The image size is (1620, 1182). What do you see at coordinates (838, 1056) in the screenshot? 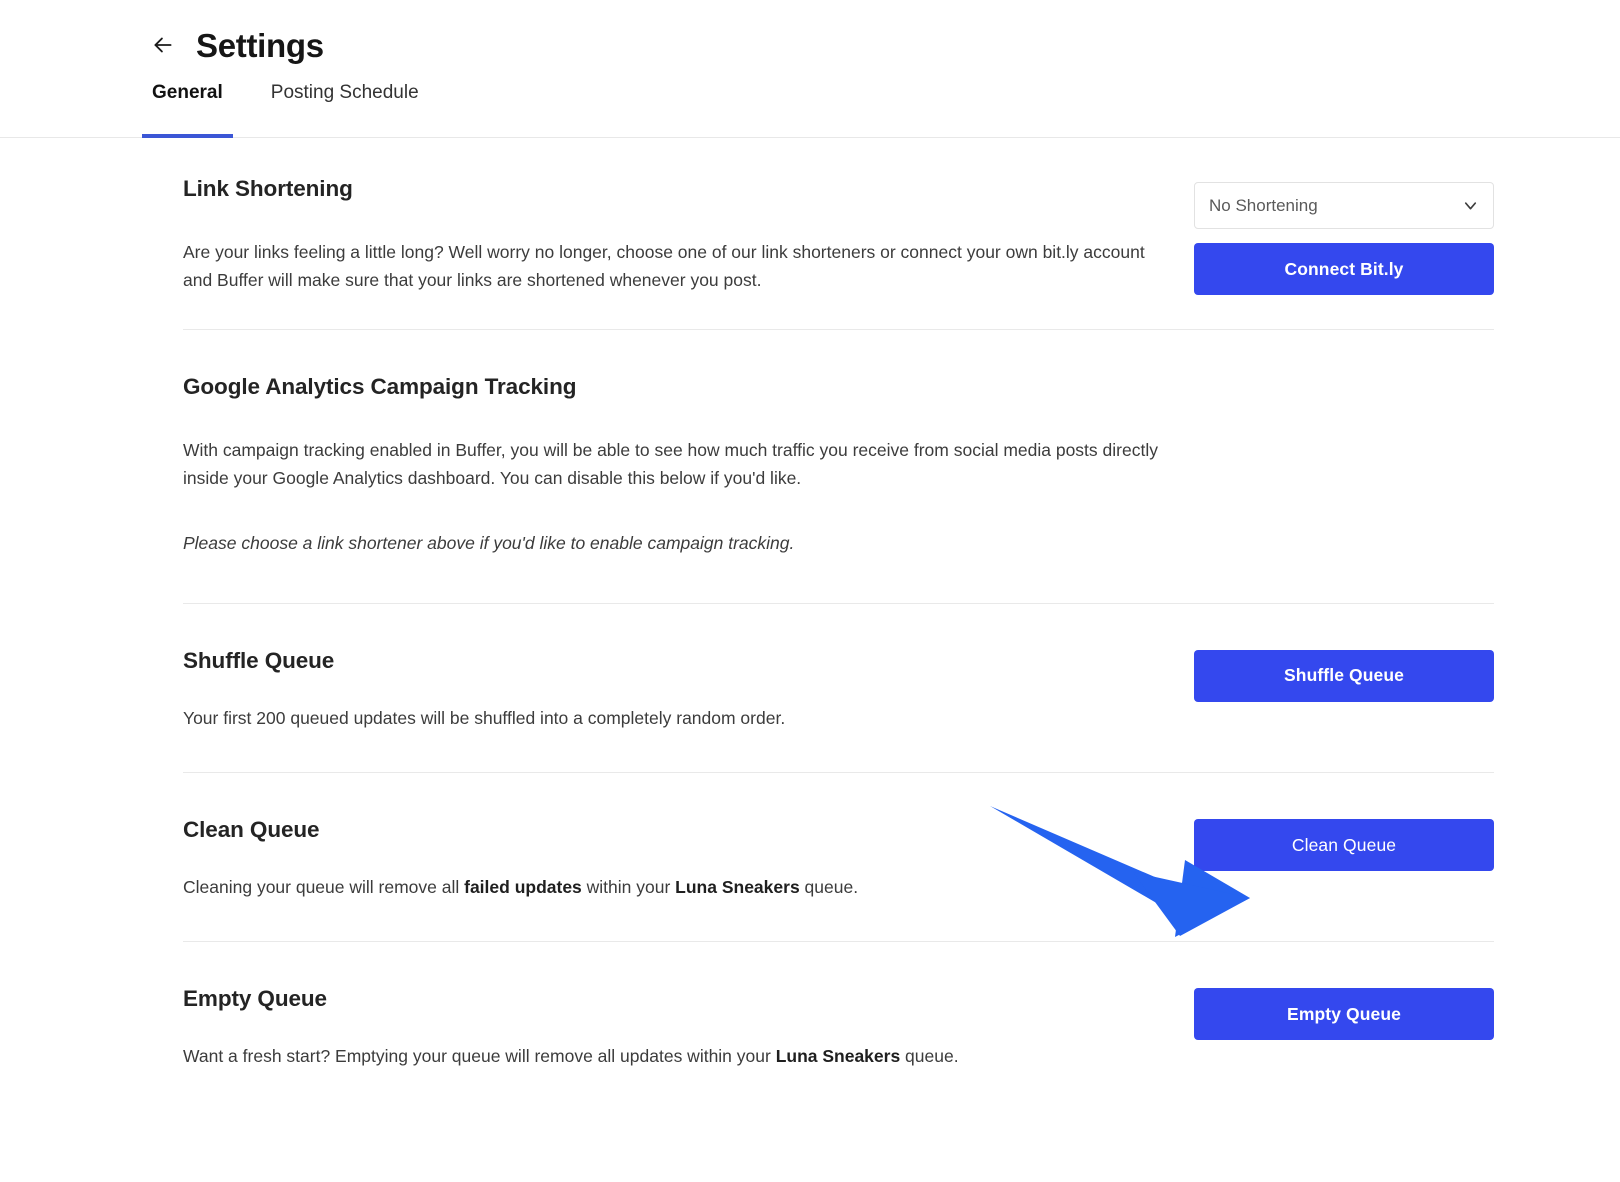
I see `empty-queue-bold-profile: Luna Sneakers` at bounding box center [838, 1056].